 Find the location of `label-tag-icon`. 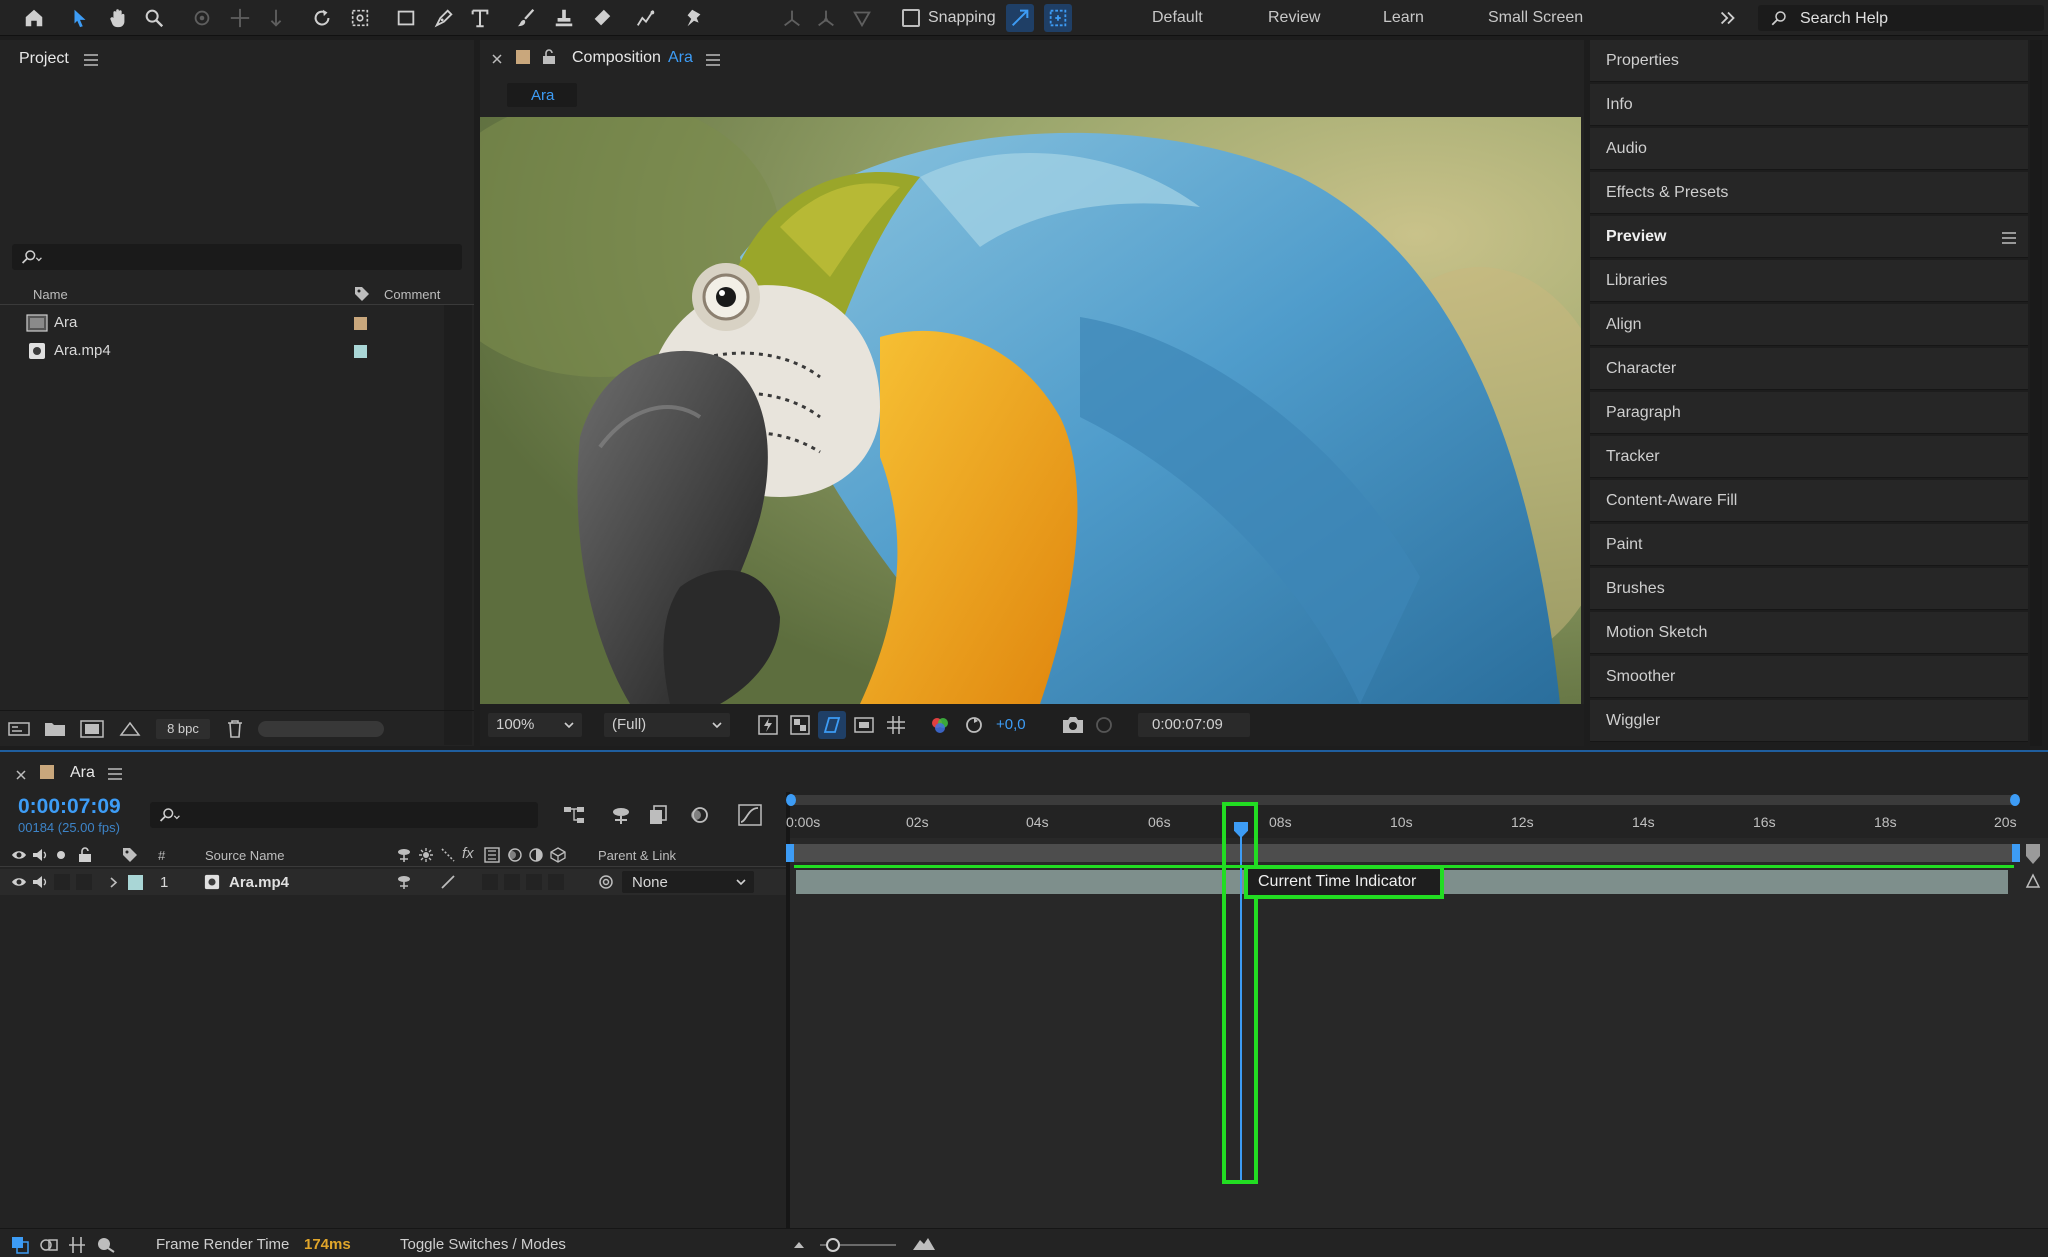

label-tag-icon is located at coordinates (362, 294).